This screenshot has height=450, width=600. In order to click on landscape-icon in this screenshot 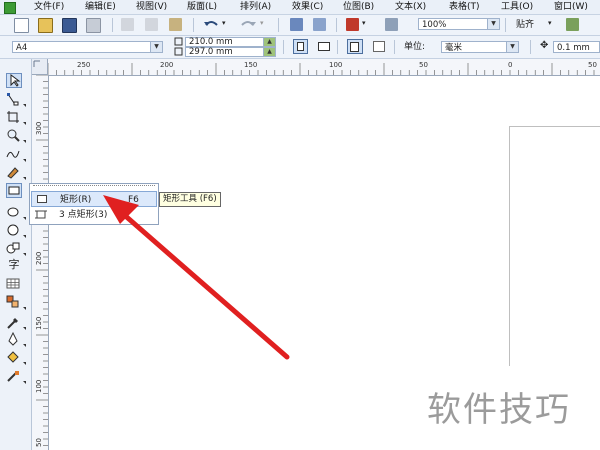, I will do `click(324, 46)`.